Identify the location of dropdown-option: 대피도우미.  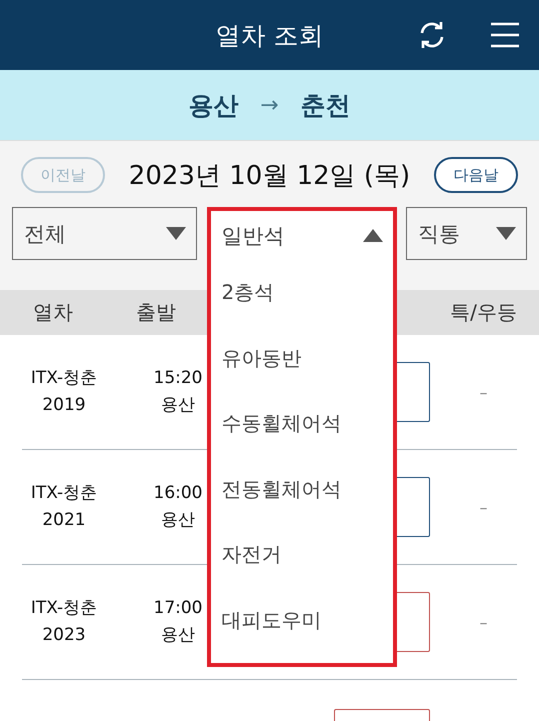
(301, 620).